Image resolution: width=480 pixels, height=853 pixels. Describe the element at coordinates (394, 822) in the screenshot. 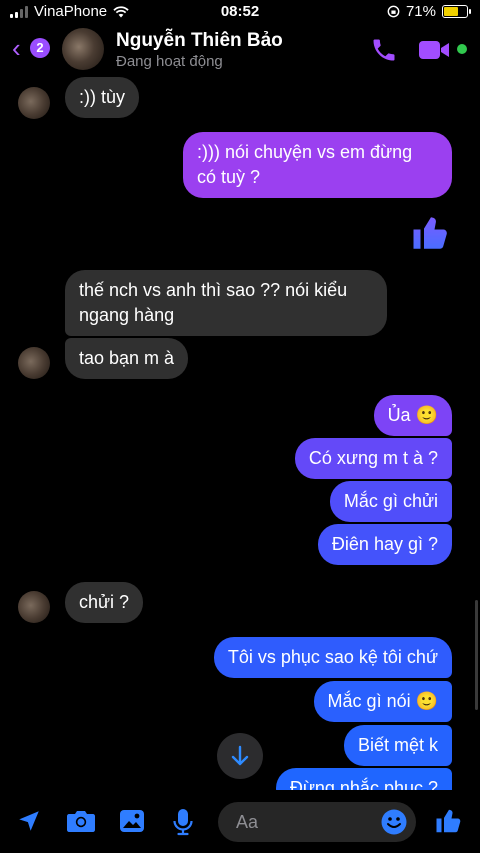

I see `emoji-icon` at that location.